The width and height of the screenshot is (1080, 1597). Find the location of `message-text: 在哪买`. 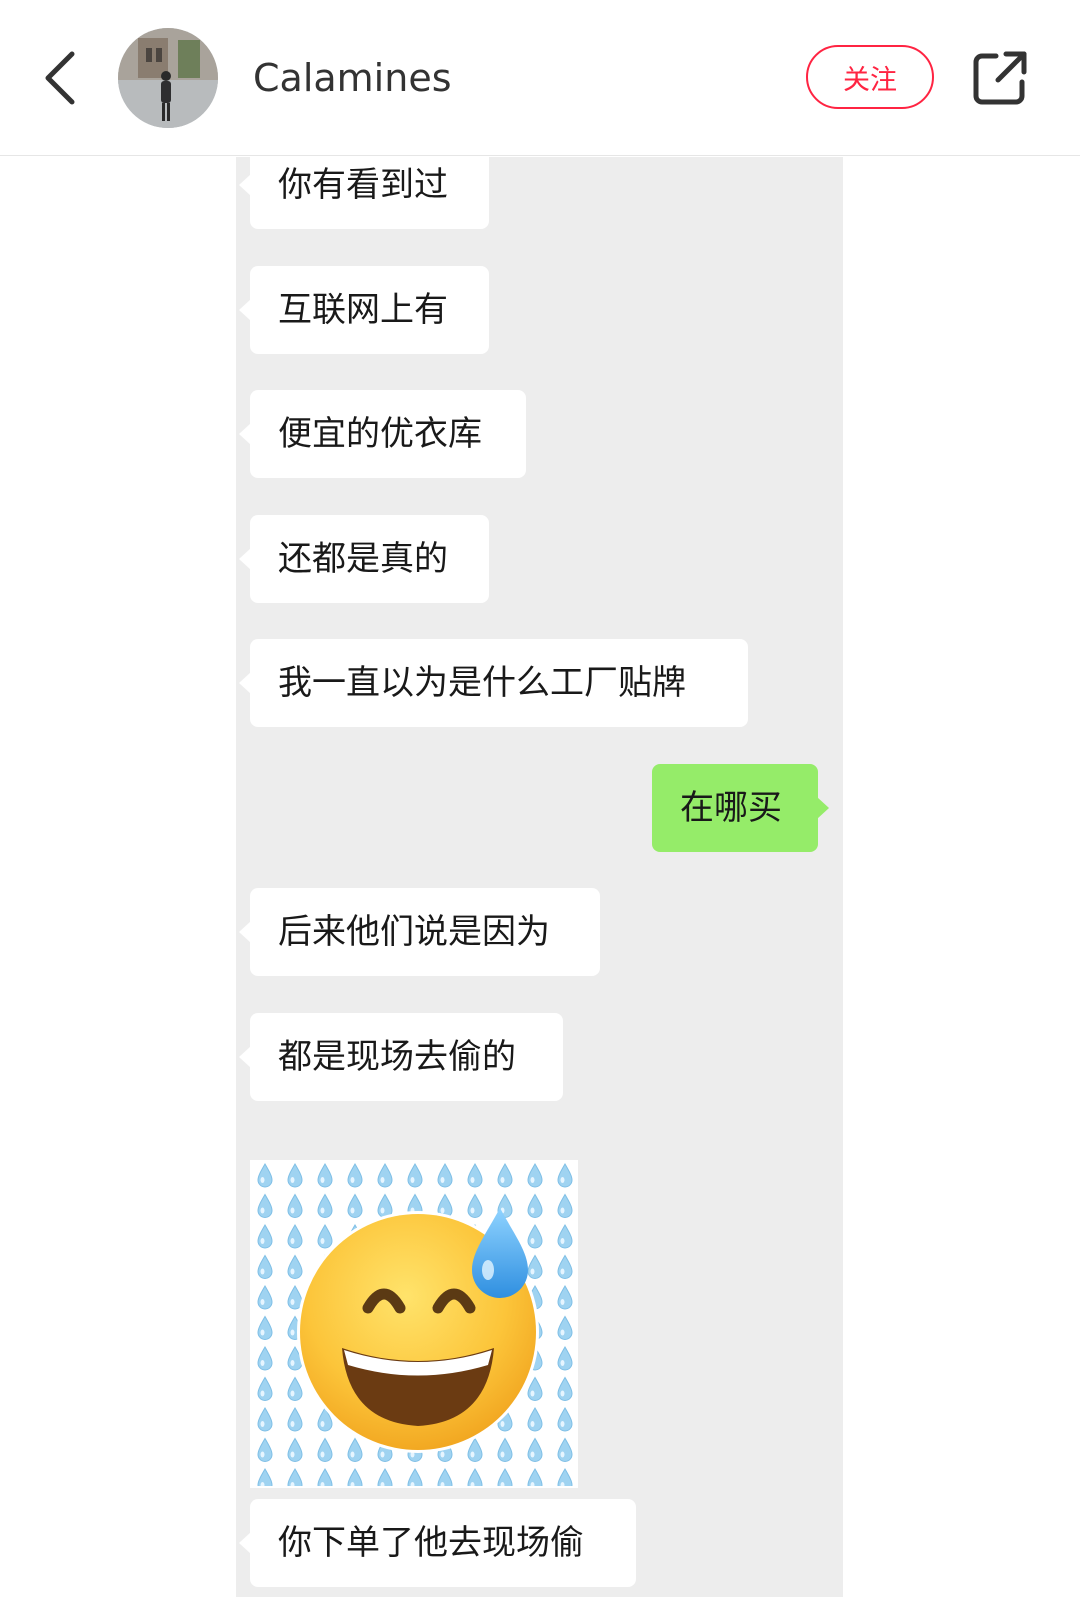

message-text: 在哪买 is located at coordinates (731, 808).